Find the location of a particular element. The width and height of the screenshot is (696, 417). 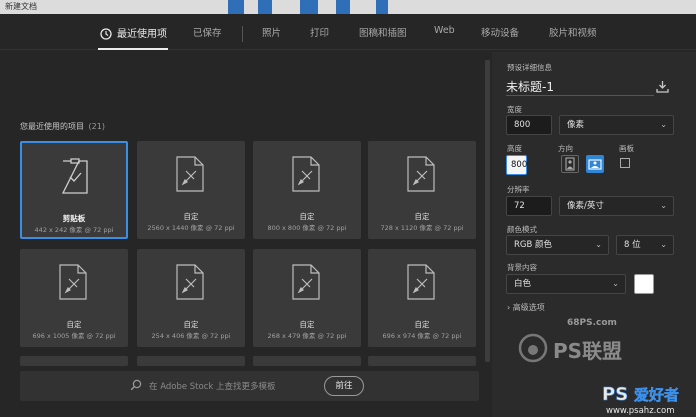

width-label: 宽度 is located at coordinates (514, 109).